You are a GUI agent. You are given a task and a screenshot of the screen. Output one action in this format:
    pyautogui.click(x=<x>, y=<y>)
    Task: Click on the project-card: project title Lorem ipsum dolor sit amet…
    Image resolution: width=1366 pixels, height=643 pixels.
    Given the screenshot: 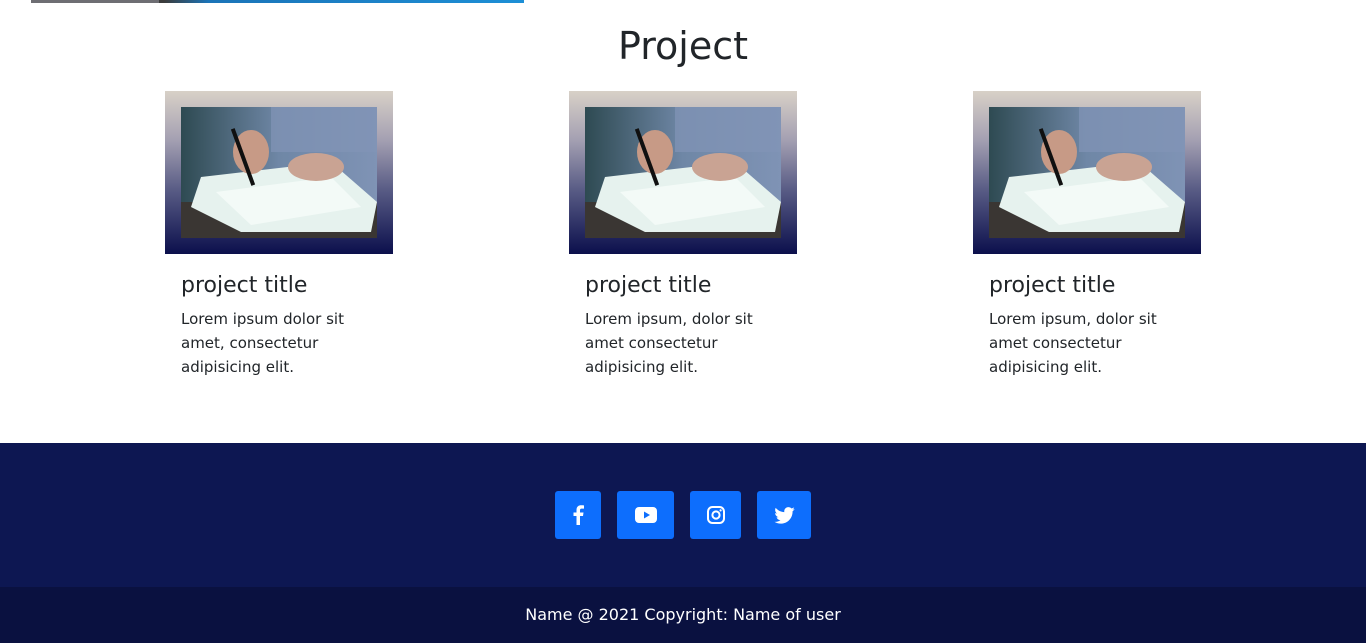 What is the action you would take?
    pyautogui.click(x=279, y=233)
    